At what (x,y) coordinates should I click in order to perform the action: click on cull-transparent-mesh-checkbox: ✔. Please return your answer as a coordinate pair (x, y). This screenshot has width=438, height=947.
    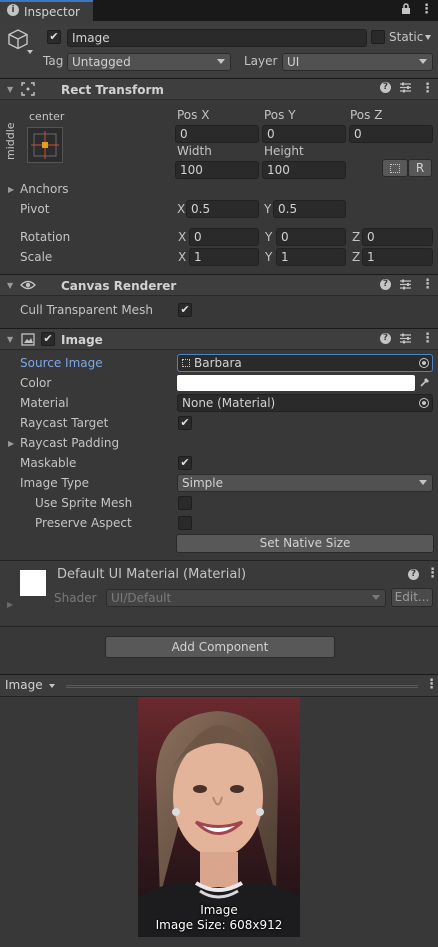
    Looking at the image, I should click on (185, 310).